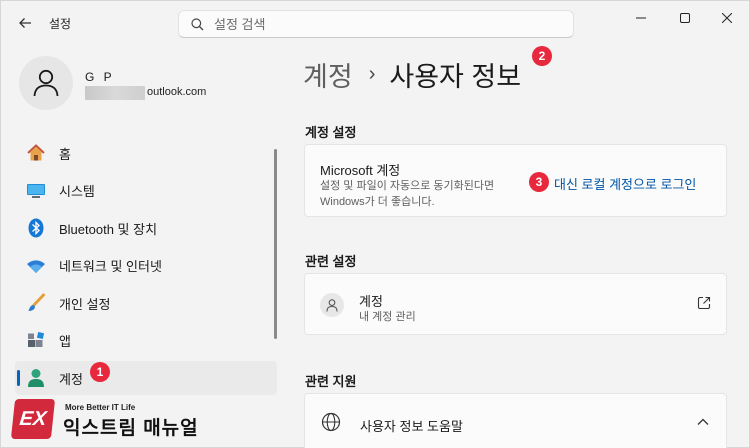 Image resolution: width=750 pixels, height=448 pixels. Describe the element at coordinates (515, 304) in the screenshot. I see `accounts-link-card: 계정 내 계정 관리` at that location.